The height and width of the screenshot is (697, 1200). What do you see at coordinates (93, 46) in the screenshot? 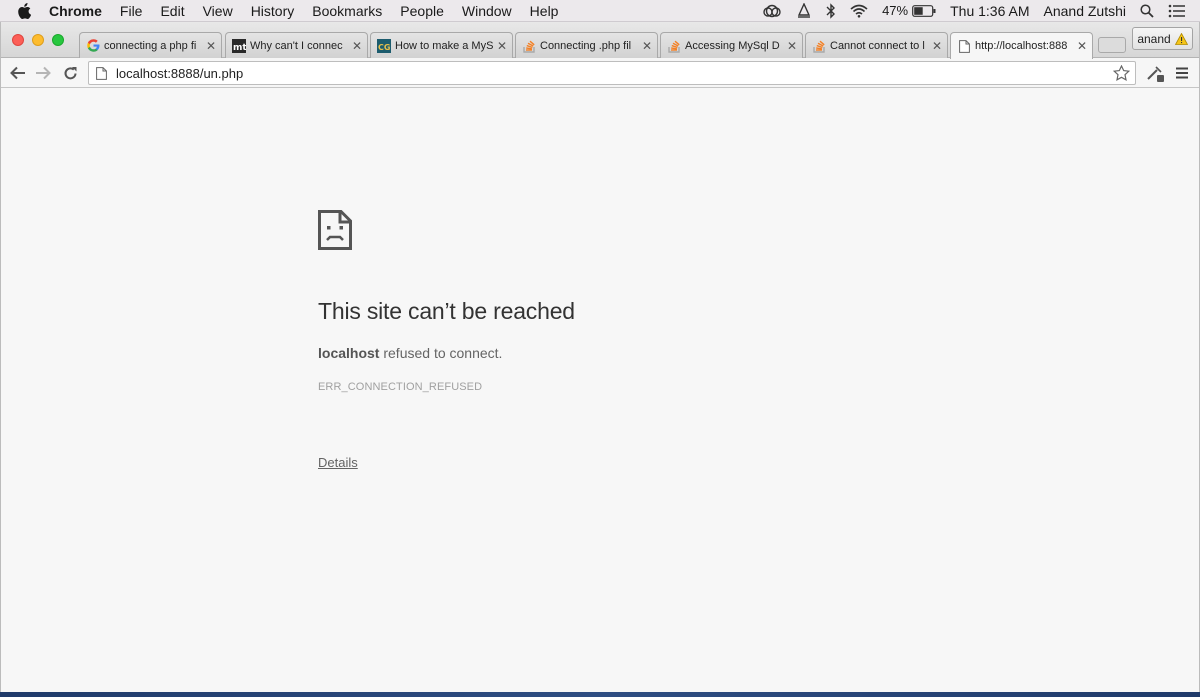
I see `google-icon` at bounding box center [93, 46].